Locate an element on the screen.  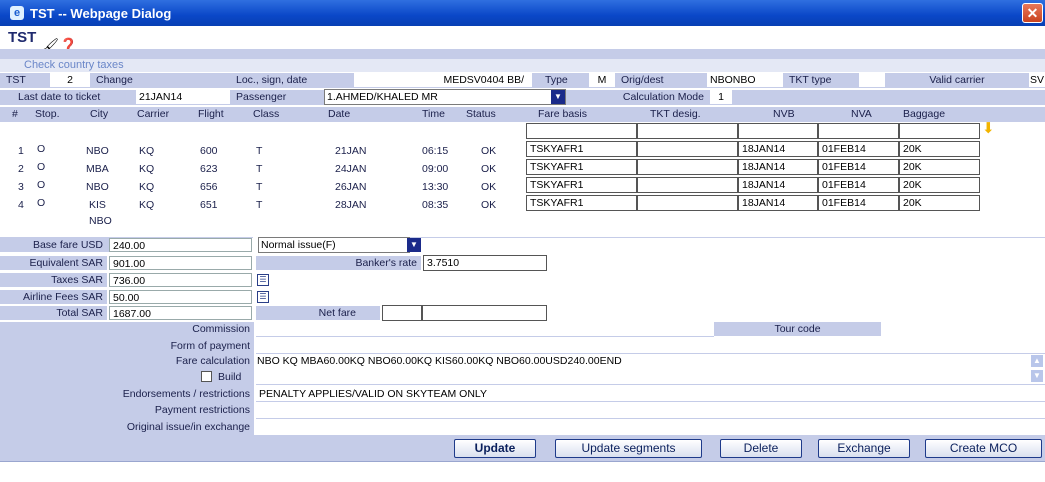
bankers-rate-value: 3.7510 is located at coordinates (485, 263).